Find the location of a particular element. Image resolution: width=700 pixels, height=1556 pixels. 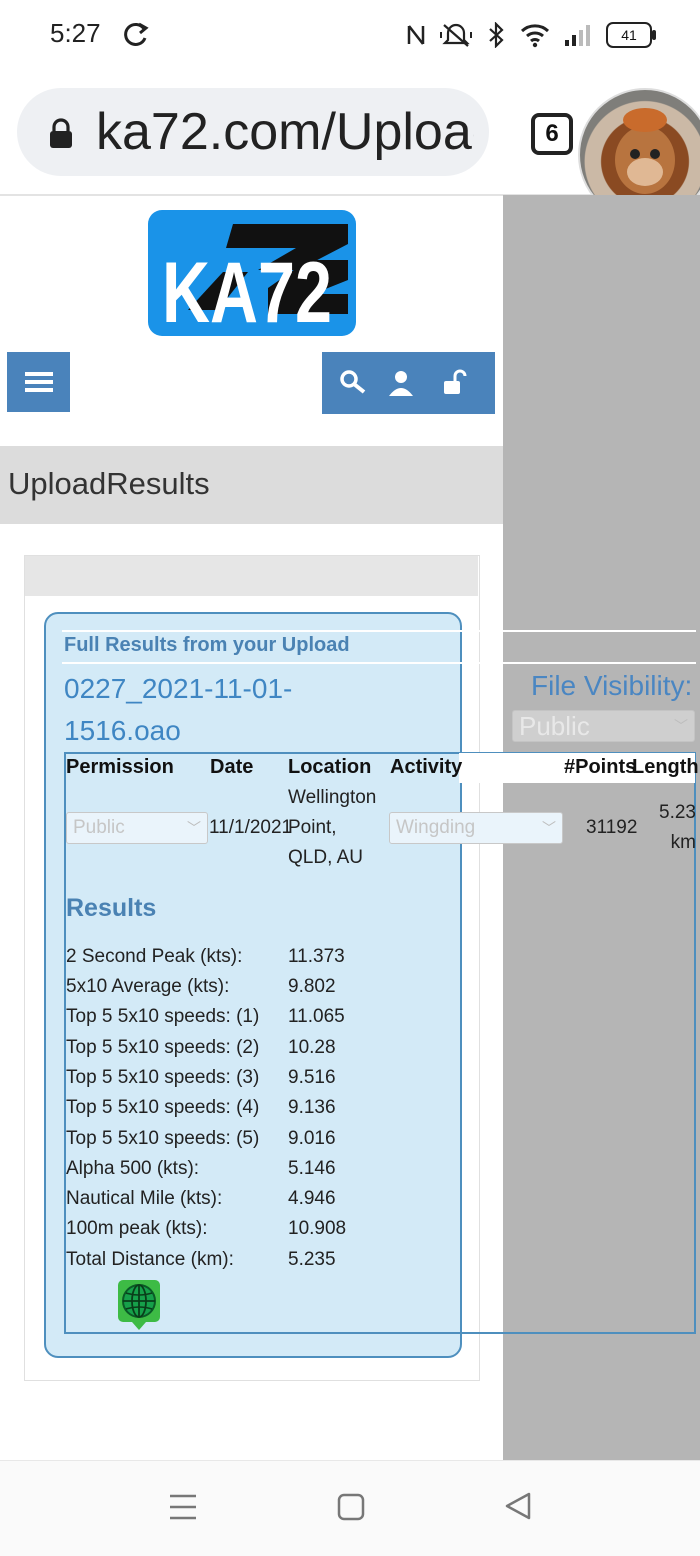

header-location: Location is located at coordinates (330, 767).